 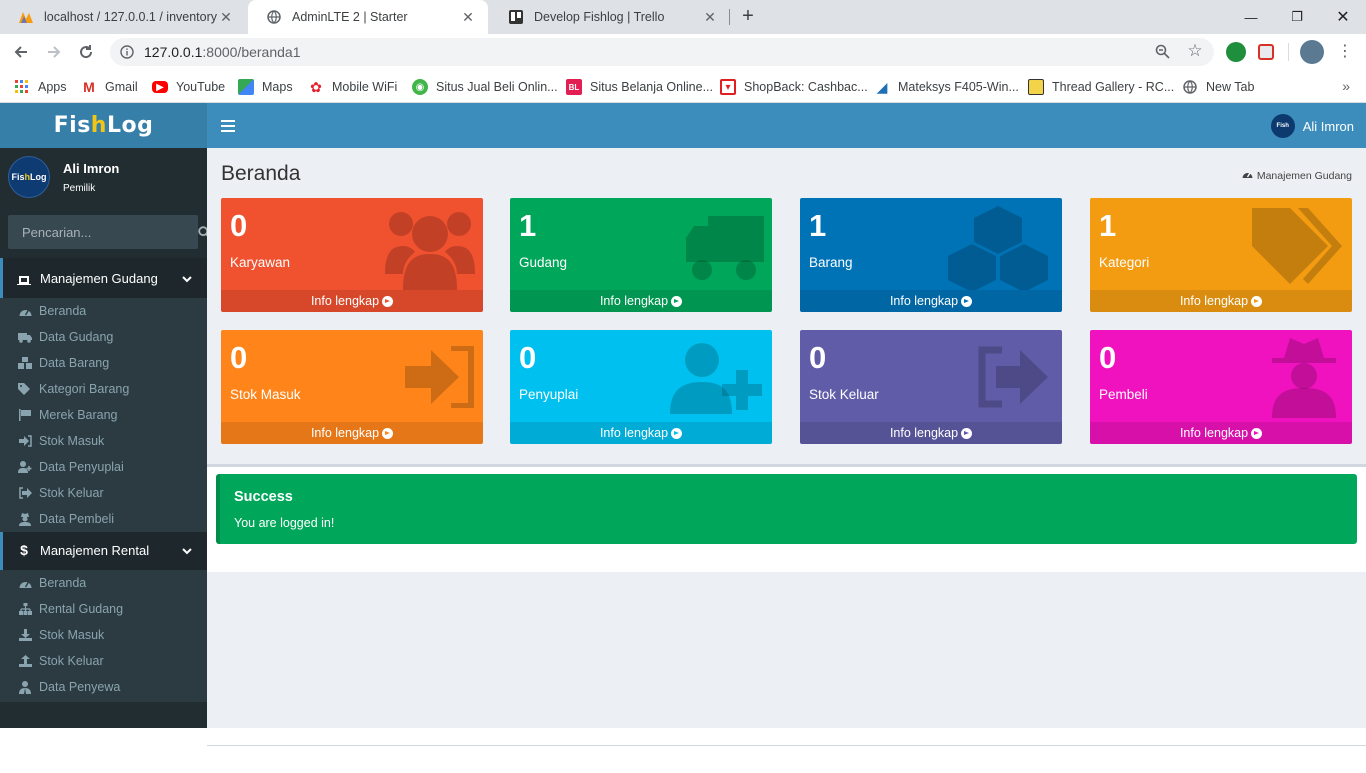 I want to click on user-plus-icon, so click(x=25, y=467).